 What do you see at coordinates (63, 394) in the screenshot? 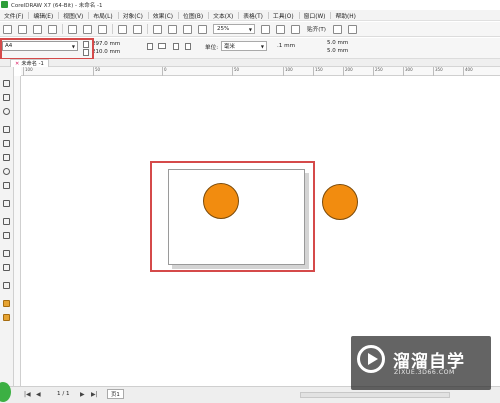
I see `page-counter: 1 / 1` at bounding box center [63, 394].